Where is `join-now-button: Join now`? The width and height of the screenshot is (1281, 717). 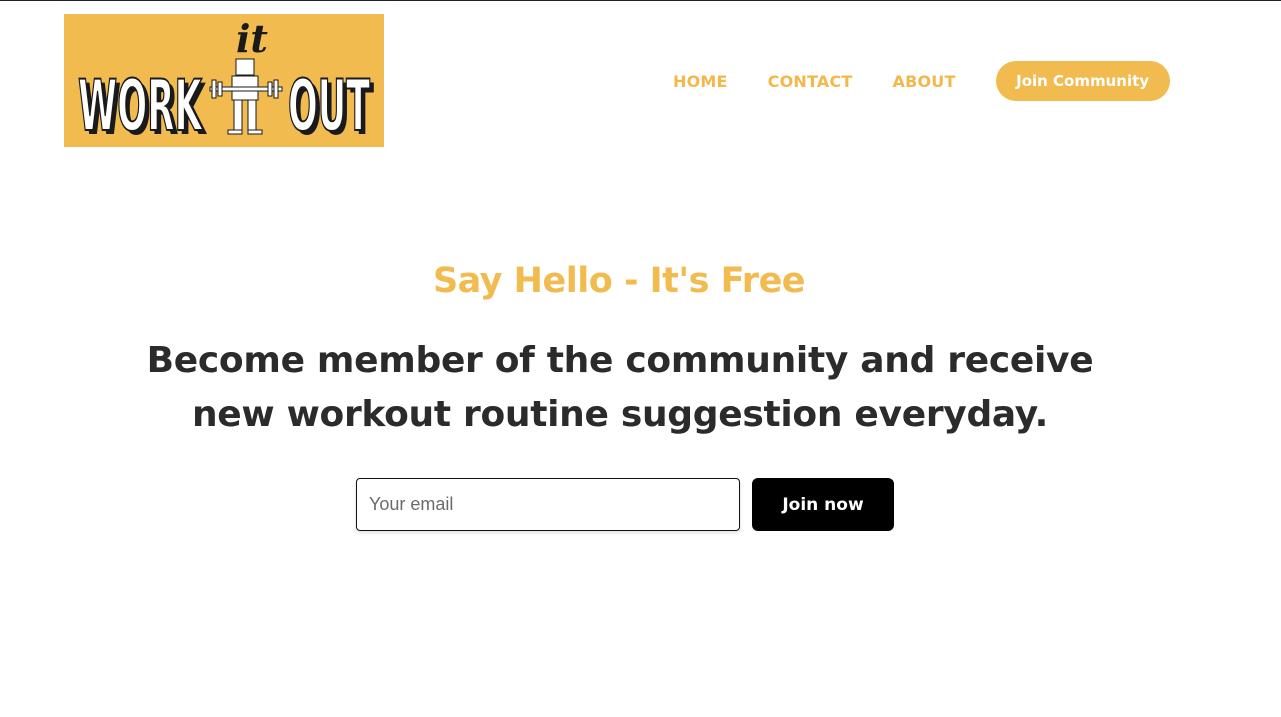
join-now-button: Join now is located at coordinates (823, 504).